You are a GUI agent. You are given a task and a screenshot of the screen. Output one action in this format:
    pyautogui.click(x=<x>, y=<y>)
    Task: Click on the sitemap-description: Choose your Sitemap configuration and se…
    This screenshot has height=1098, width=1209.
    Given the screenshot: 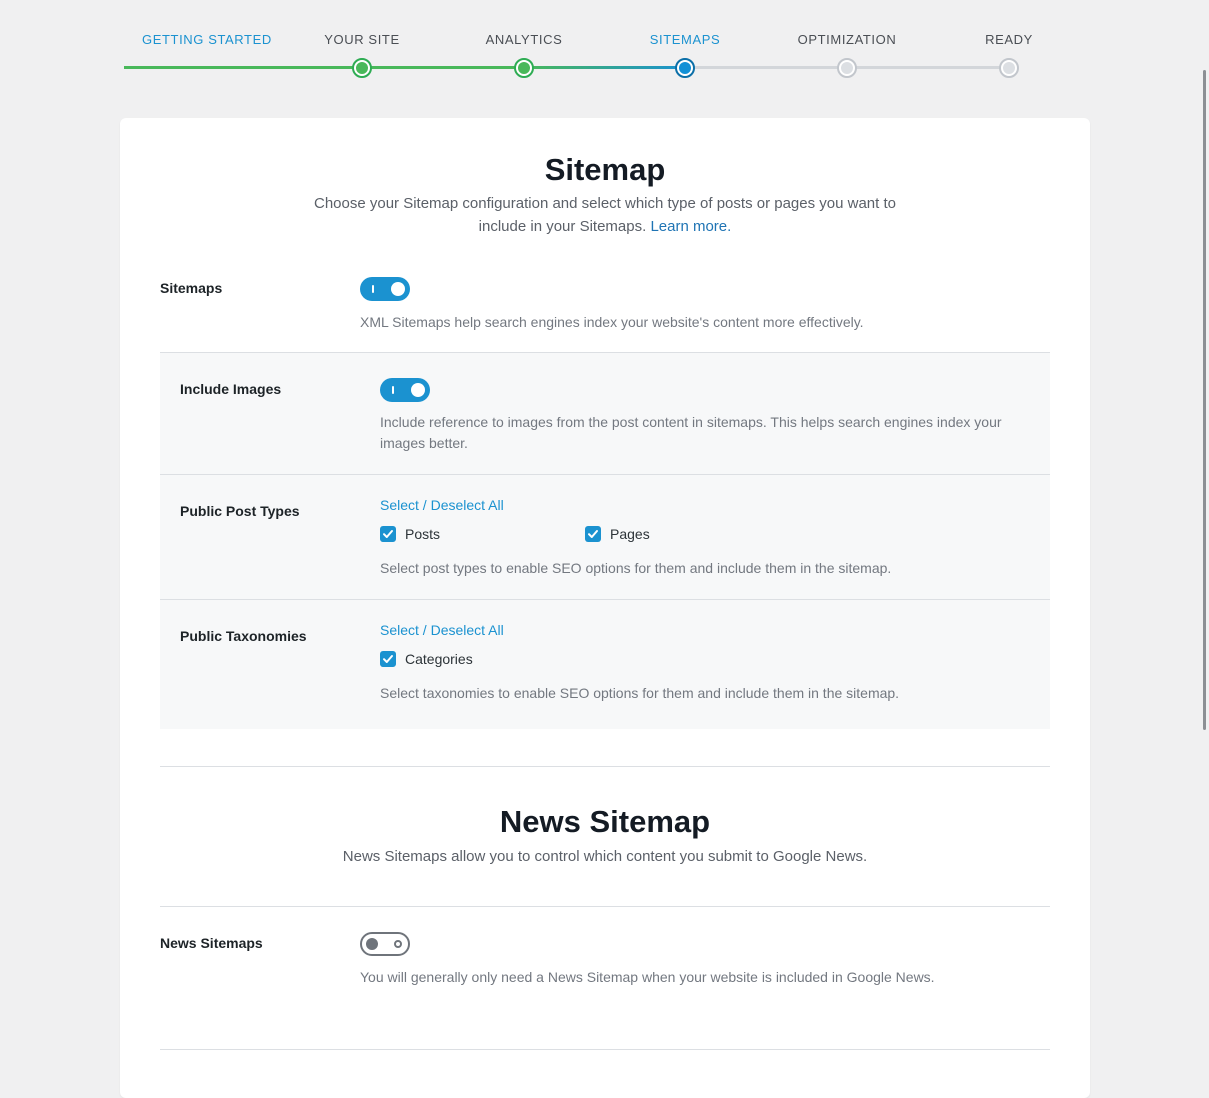 What is the action you would take?
    pyautogui.click(x=604, y=215)
    